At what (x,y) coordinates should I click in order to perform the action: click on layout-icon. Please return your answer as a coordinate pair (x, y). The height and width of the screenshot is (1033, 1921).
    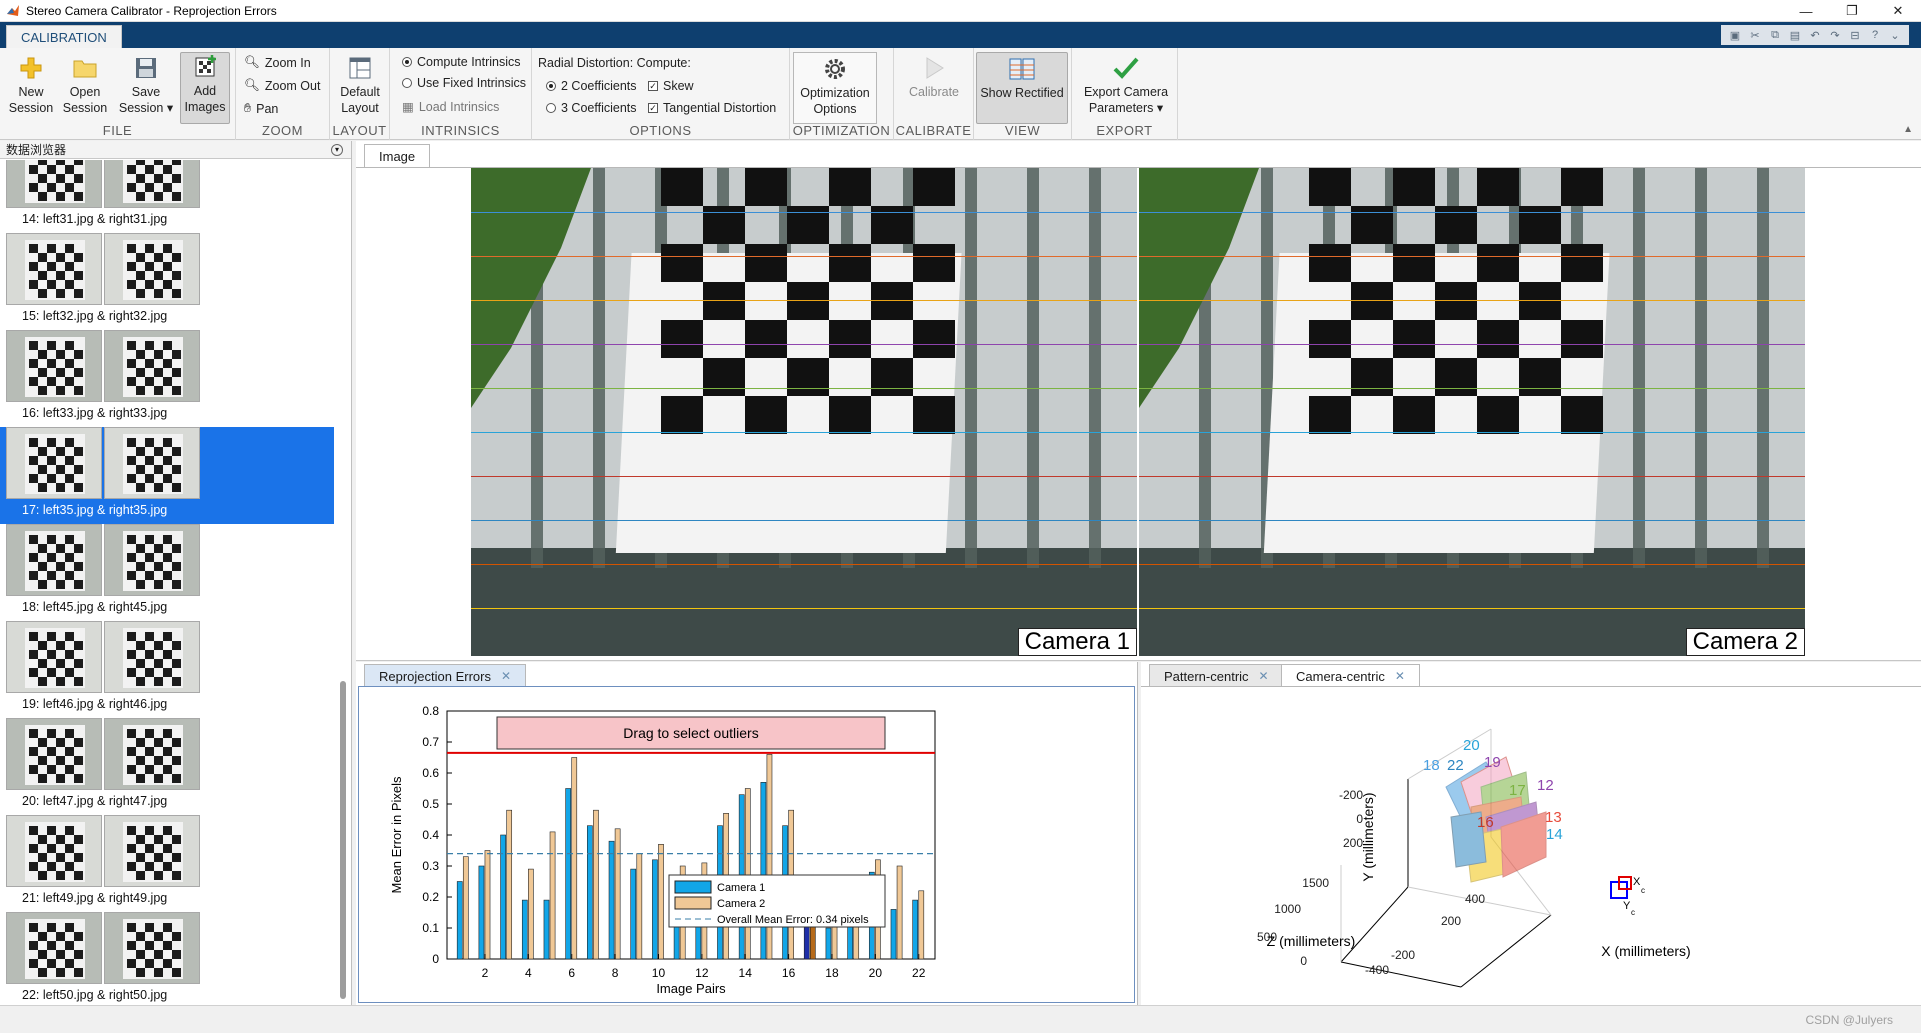
    Looking at the image, I should click on (360, 68).